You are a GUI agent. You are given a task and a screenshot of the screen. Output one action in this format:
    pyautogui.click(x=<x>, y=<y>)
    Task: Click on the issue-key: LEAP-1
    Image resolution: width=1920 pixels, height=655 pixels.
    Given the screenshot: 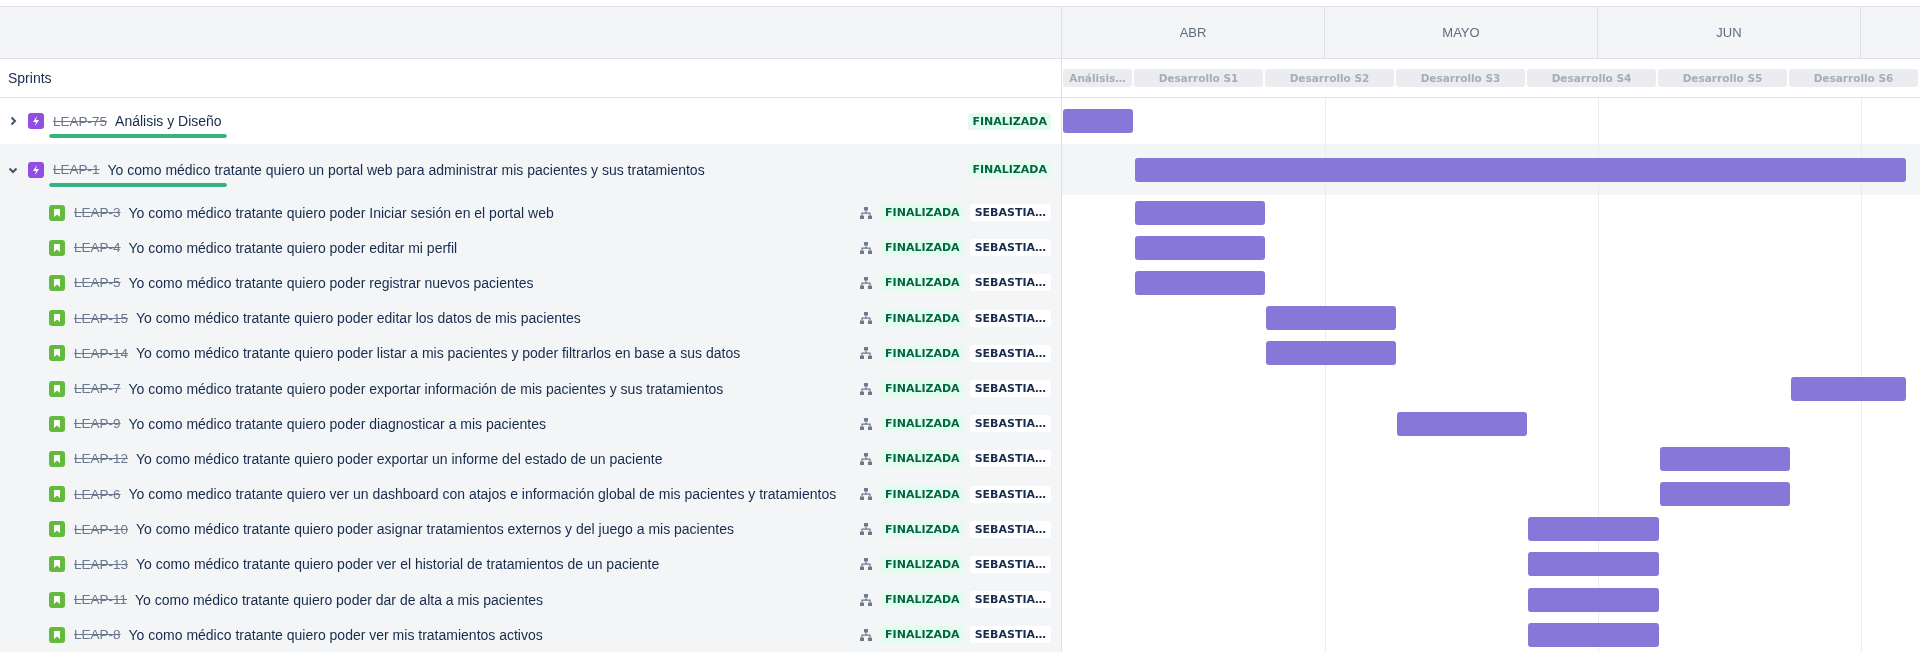 What is the action you would take?
    pyautogui.click(x=76, y=169)
    